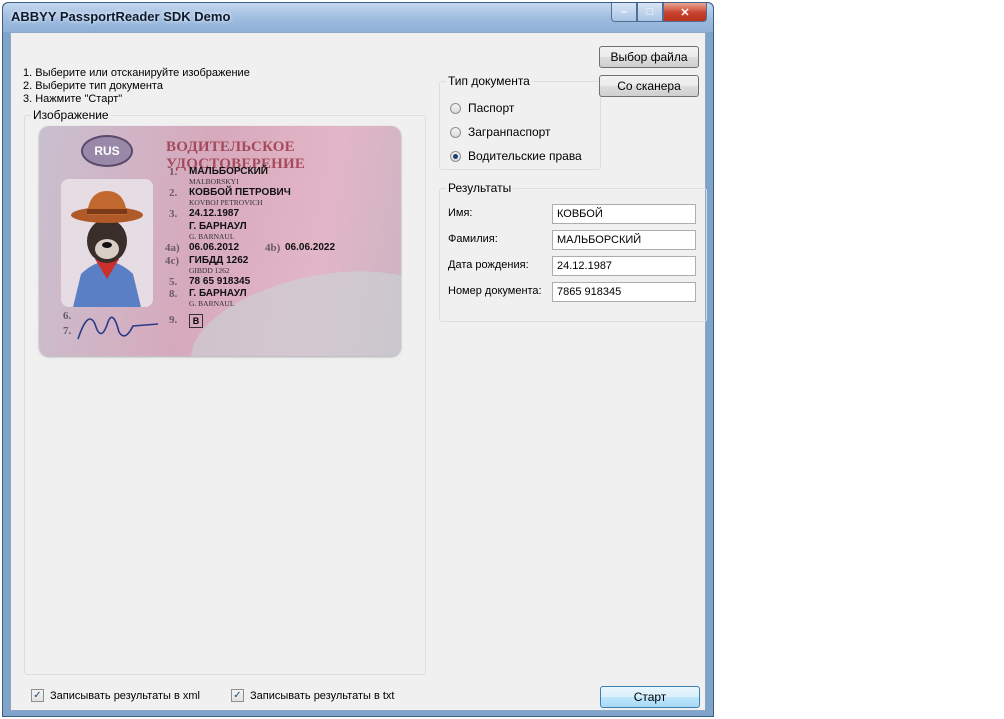  I want to click on result-row-surname: Фамилия: МАЛЬБОРСКИЙ, so click(573, 240).